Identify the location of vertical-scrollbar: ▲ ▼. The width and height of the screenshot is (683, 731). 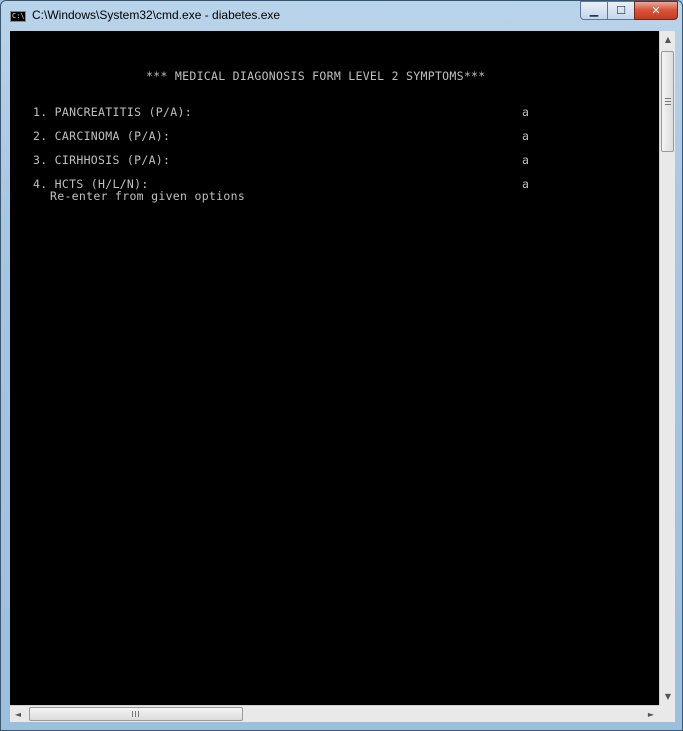
(667, 368).